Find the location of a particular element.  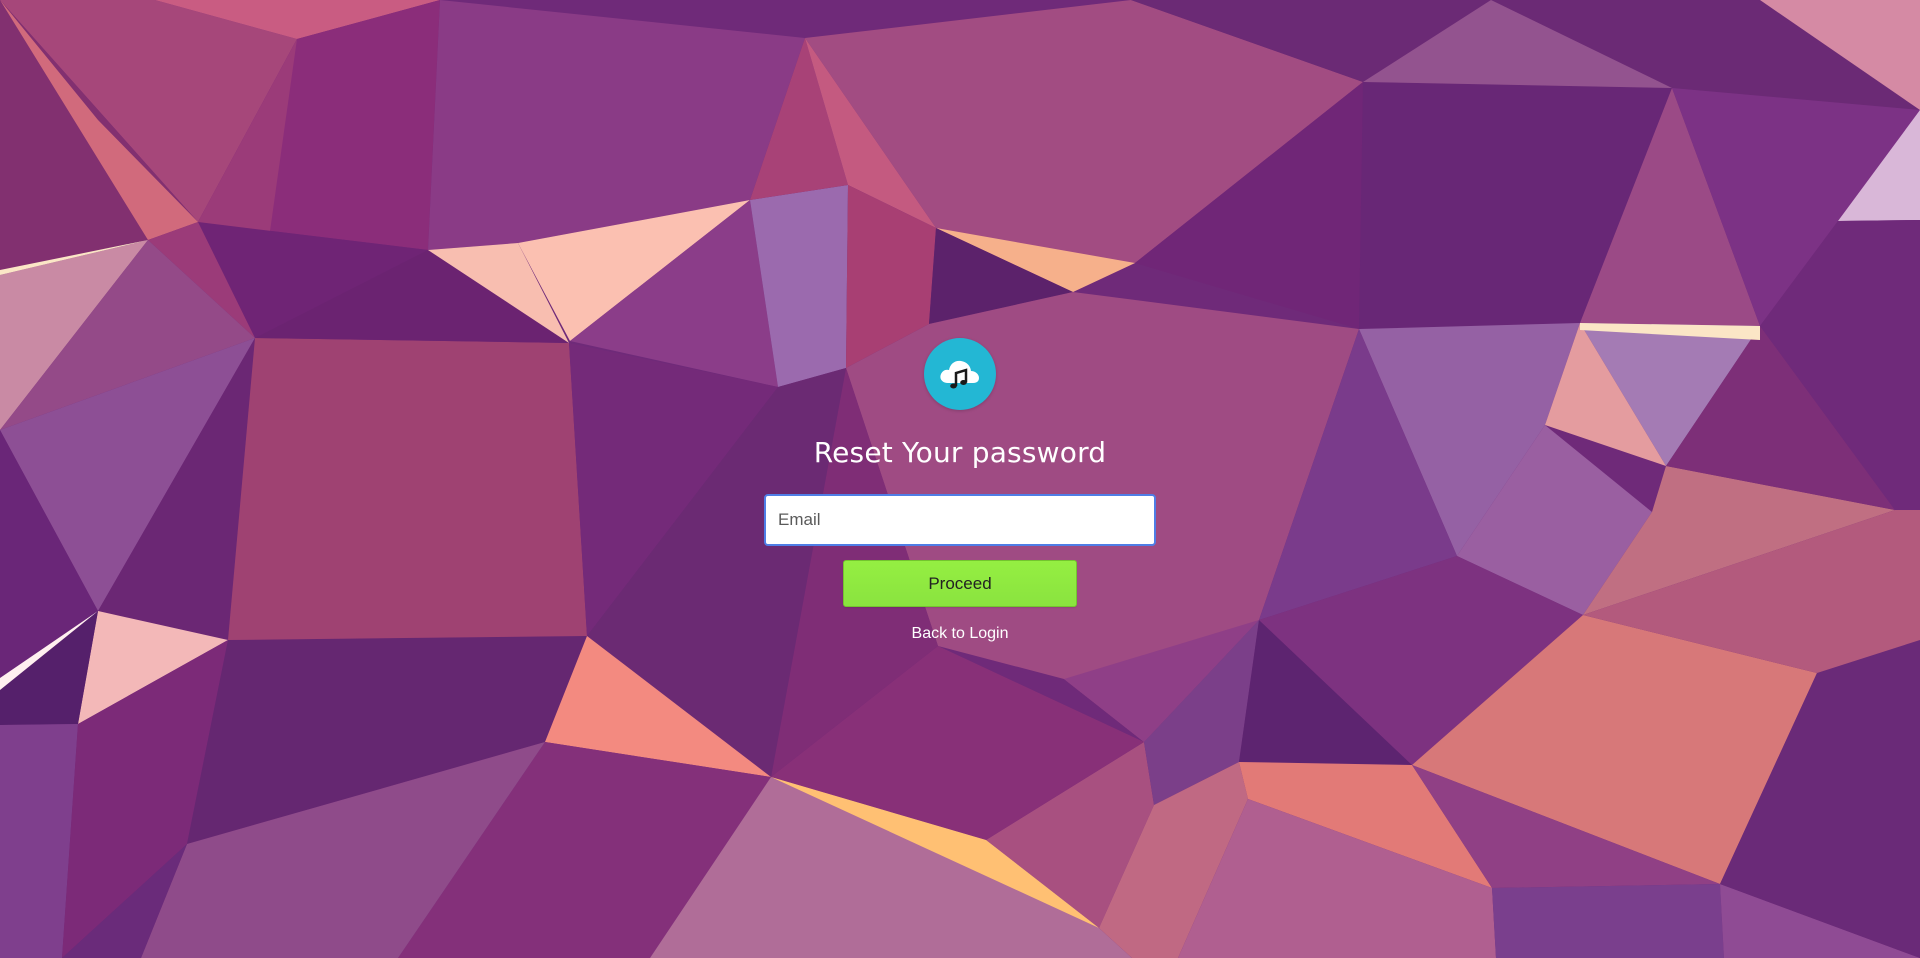

back-to-login-link: Back to Login is located at coordinates (960, 634).